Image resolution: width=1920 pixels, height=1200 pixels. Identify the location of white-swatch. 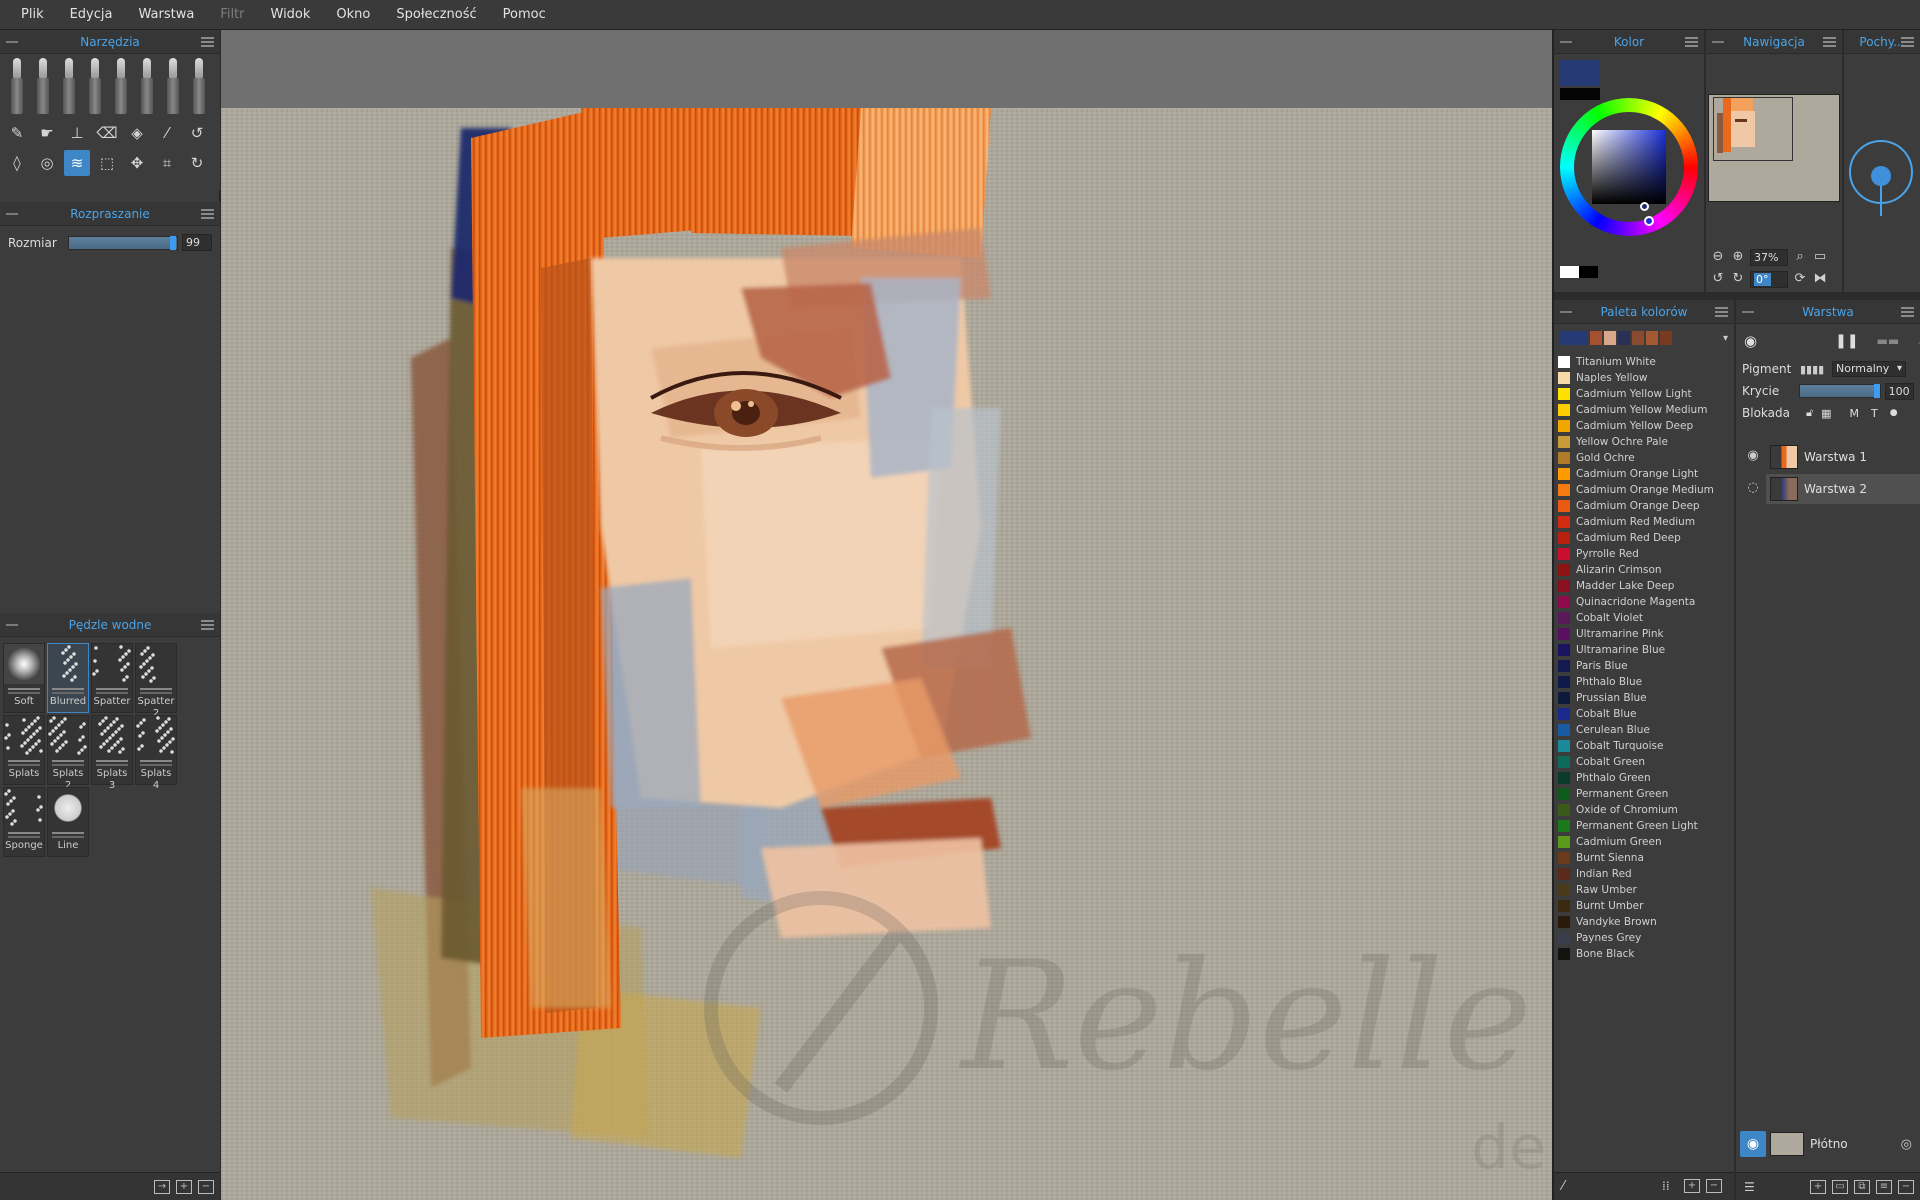
(1569, 272).